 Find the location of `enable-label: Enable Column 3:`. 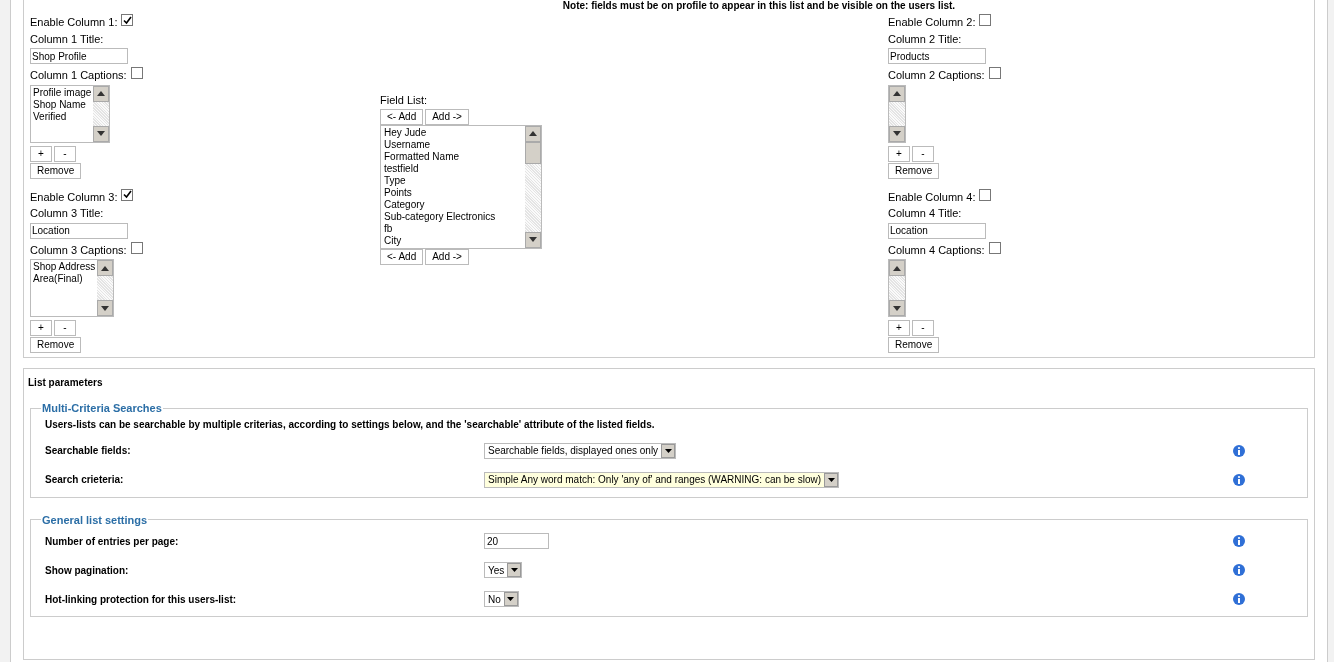

enable-label: Enable Column 3: is located at coordinates (74, 197).